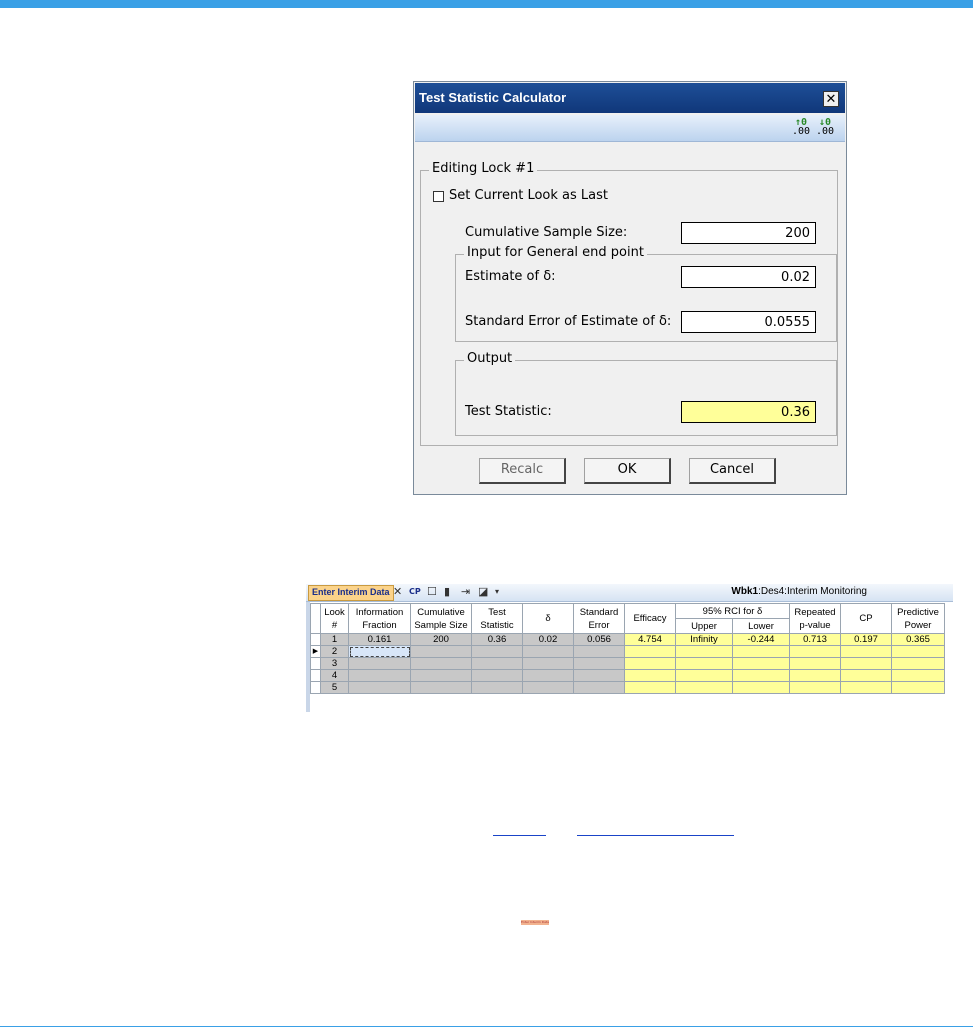  What do you see at coordinates (866, 618) in the screenshot?
I see `col-cp: CP` at bounding box center [866, 618].